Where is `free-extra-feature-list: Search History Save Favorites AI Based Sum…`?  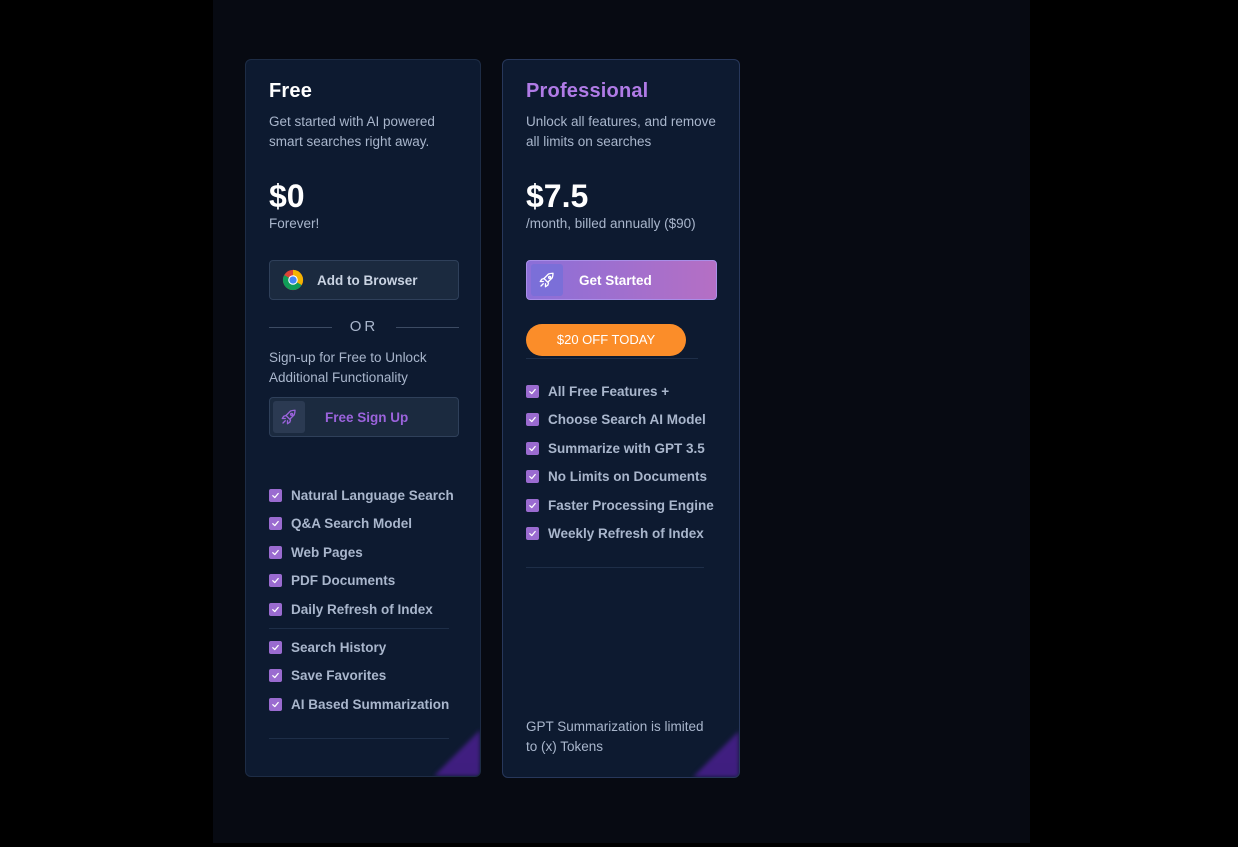
free-extra-feature-list: Search History Save Favorites AI Based Sum… is located at coordinates (369, 676).